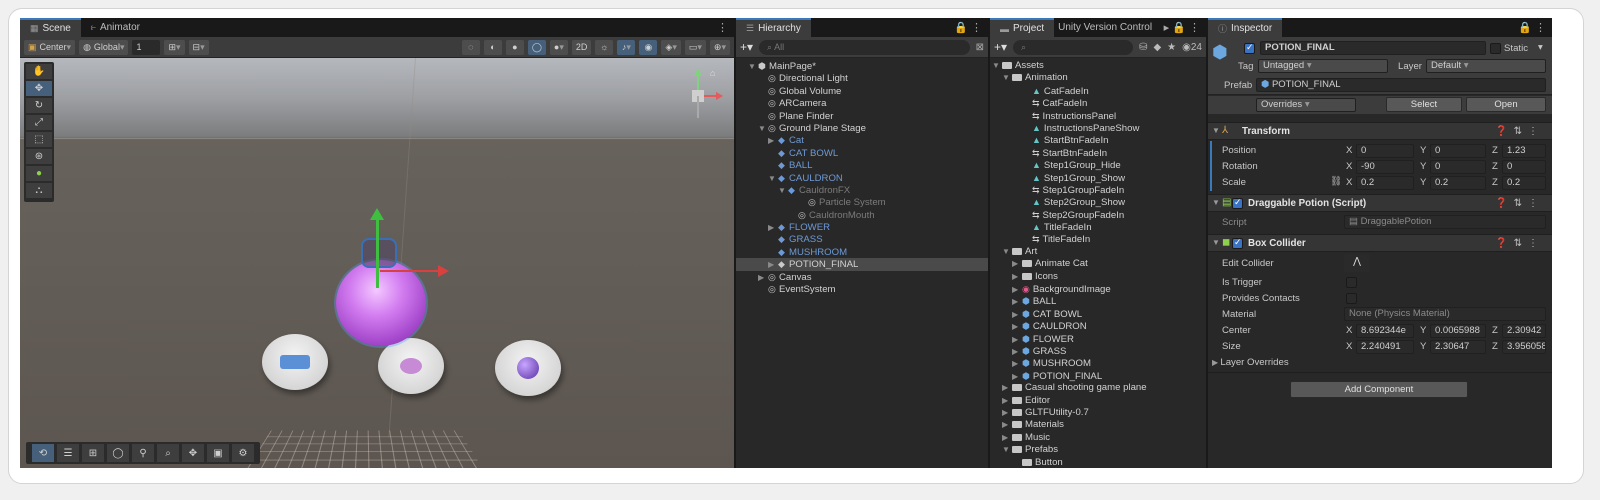 The image size is (1600, 500). What do you see at coordinates (1098, 239) in the screenshot?
I see `project-row: ⇆ TitleFadeIn` at bounding box center [1098, 239].